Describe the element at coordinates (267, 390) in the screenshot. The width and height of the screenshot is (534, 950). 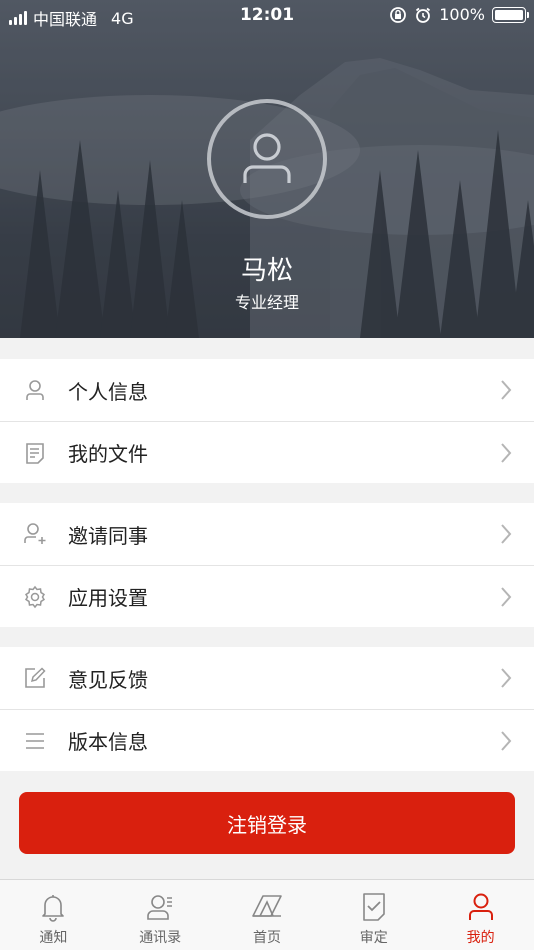
I see `menu-item-personal-info: 个人信息` at that location.